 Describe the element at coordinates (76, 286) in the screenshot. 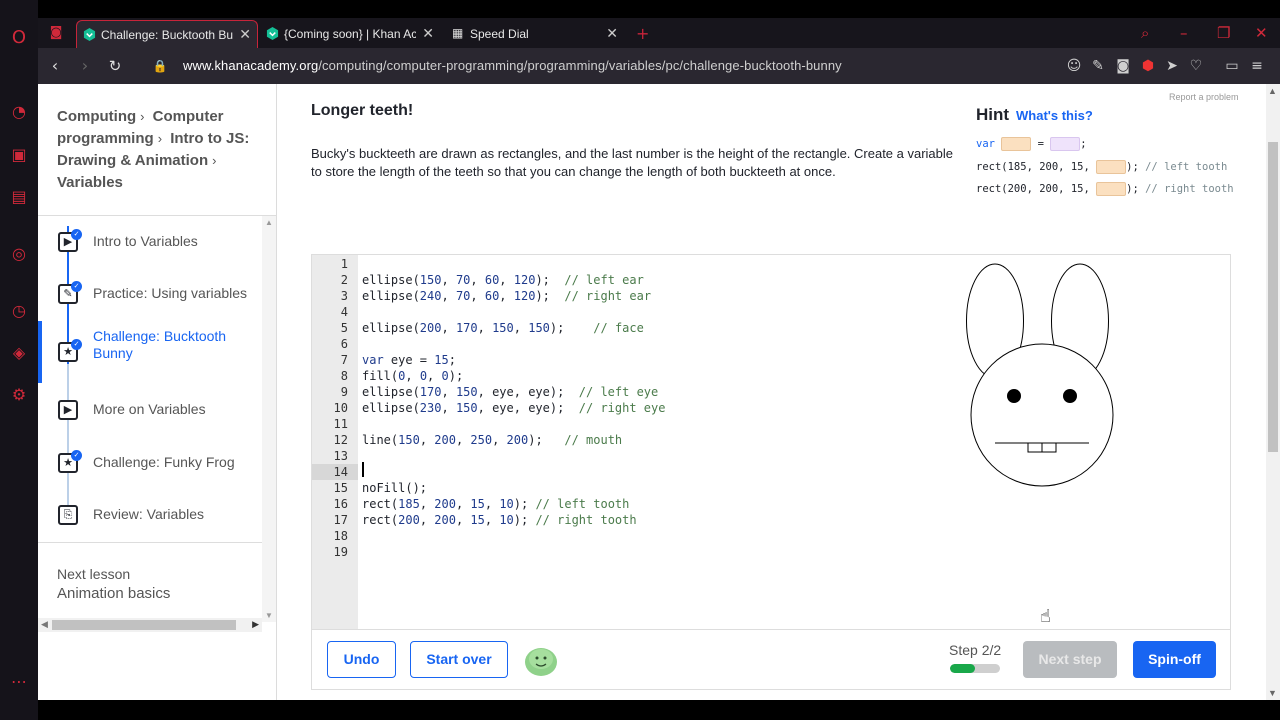

I see `check-icon: ✓` at that location.